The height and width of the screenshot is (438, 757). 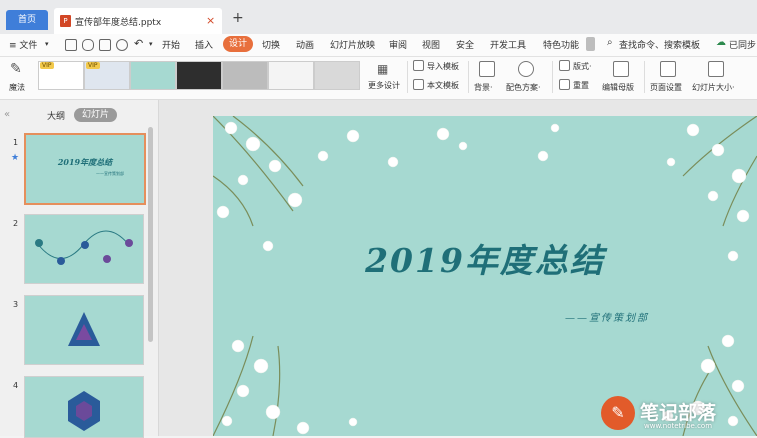 What do you see at coordinates (465, 44) in the screenshot?
I see `menu-security: 安全` at bounding box center [465, 44].